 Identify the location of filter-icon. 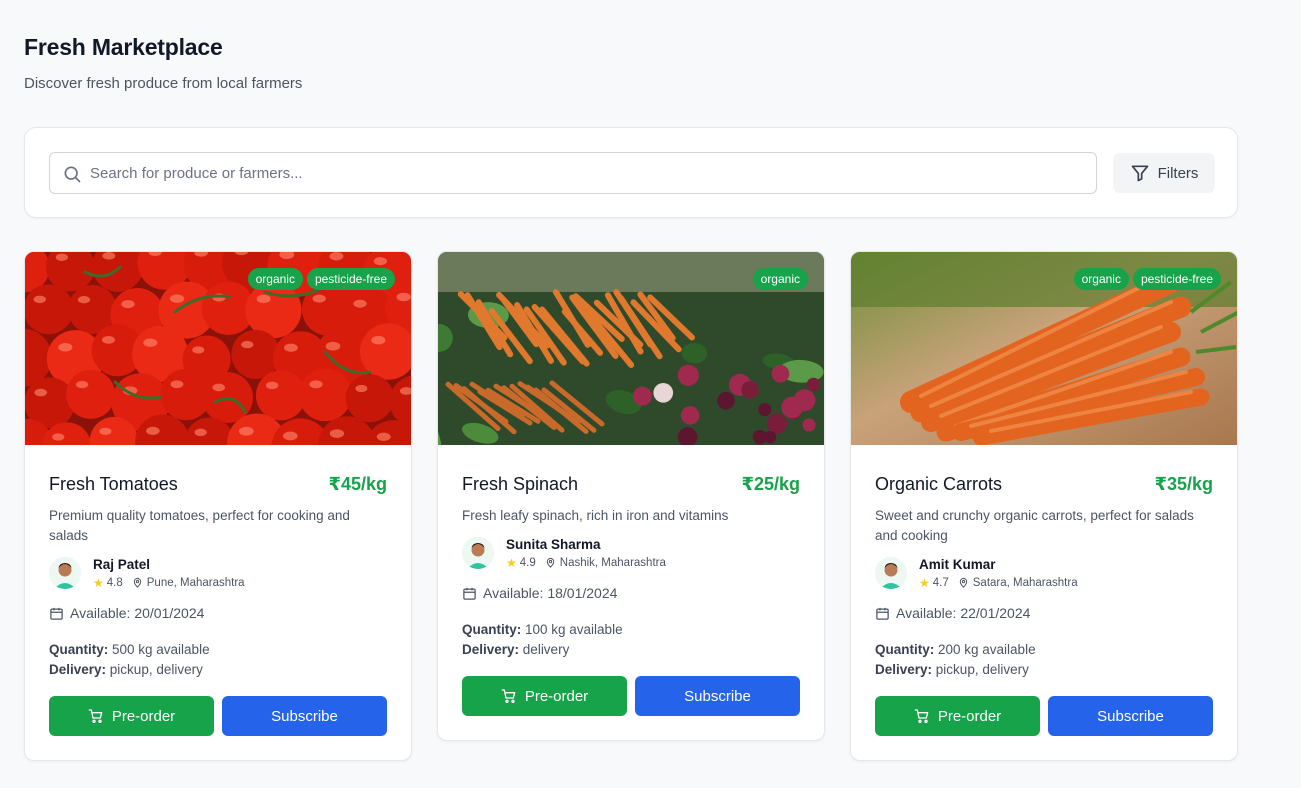
(1139, 173).